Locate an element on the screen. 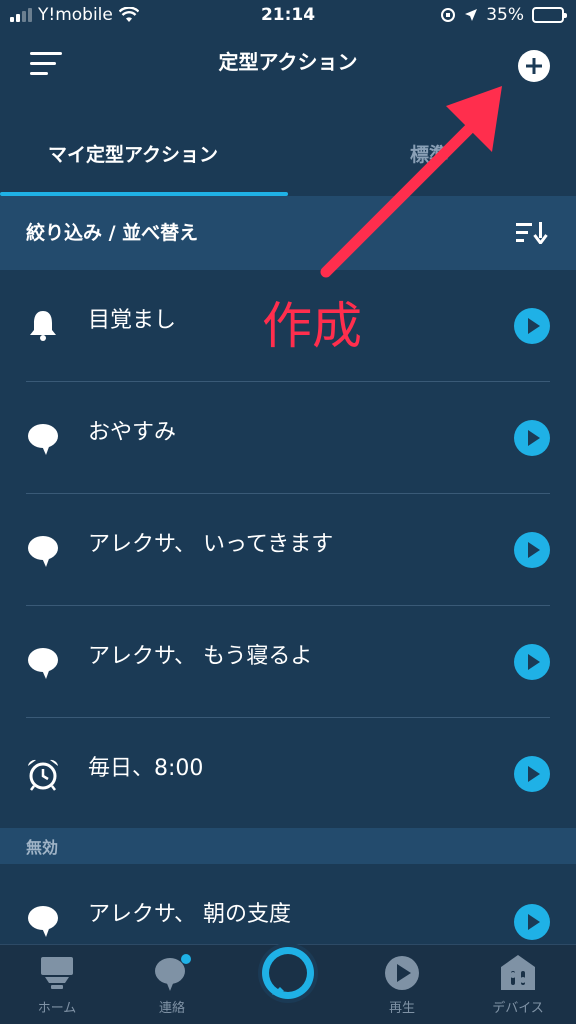 This screenshot has width=576, height=1024. alexa-button is located at coordinates (288, 973).